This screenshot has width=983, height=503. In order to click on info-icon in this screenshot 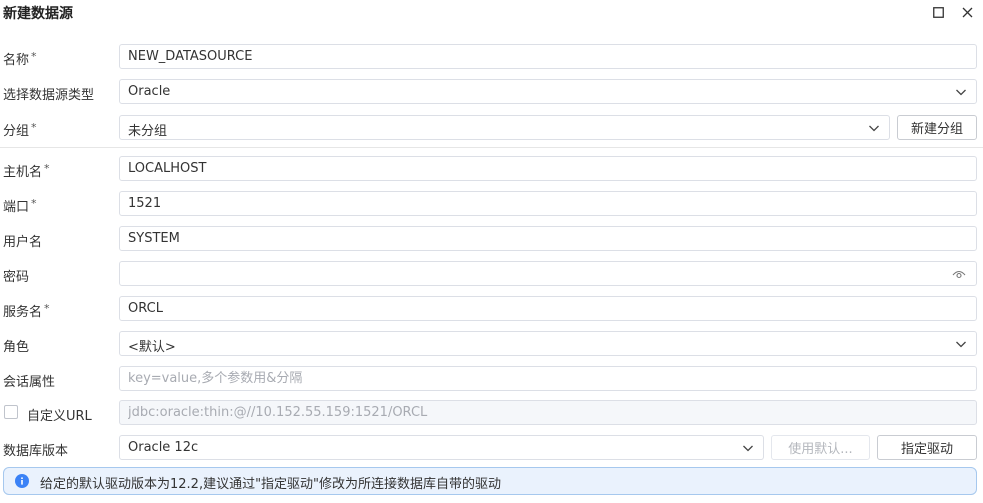, I will do `click(22, 481)`.